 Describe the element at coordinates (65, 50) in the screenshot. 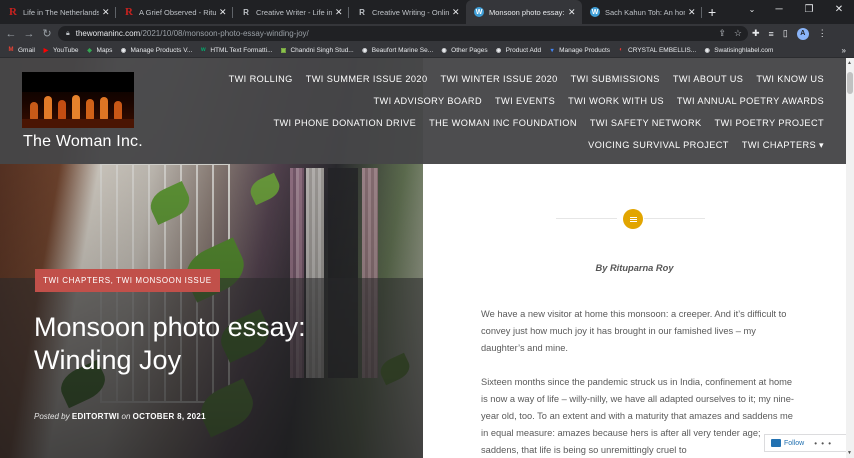

I see `bookmark-label: YouTube` at that location.